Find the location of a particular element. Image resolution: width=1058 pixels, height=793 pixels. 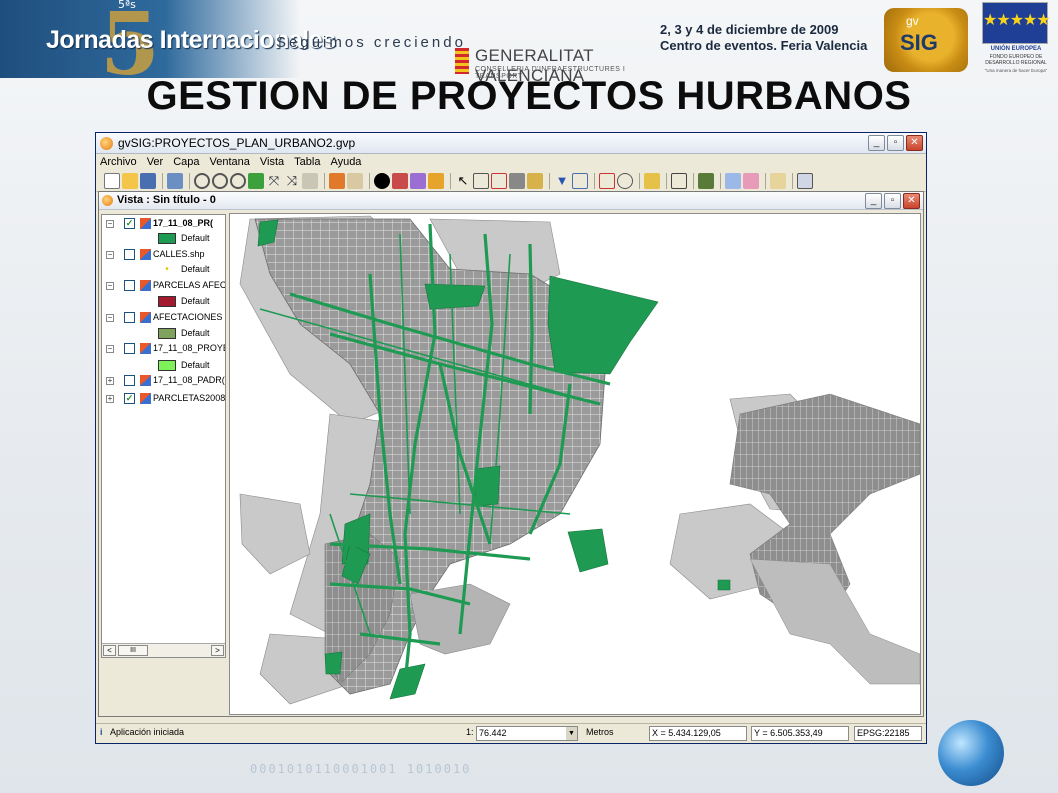

zoom-out-icon is located at coordinates (220, 180).